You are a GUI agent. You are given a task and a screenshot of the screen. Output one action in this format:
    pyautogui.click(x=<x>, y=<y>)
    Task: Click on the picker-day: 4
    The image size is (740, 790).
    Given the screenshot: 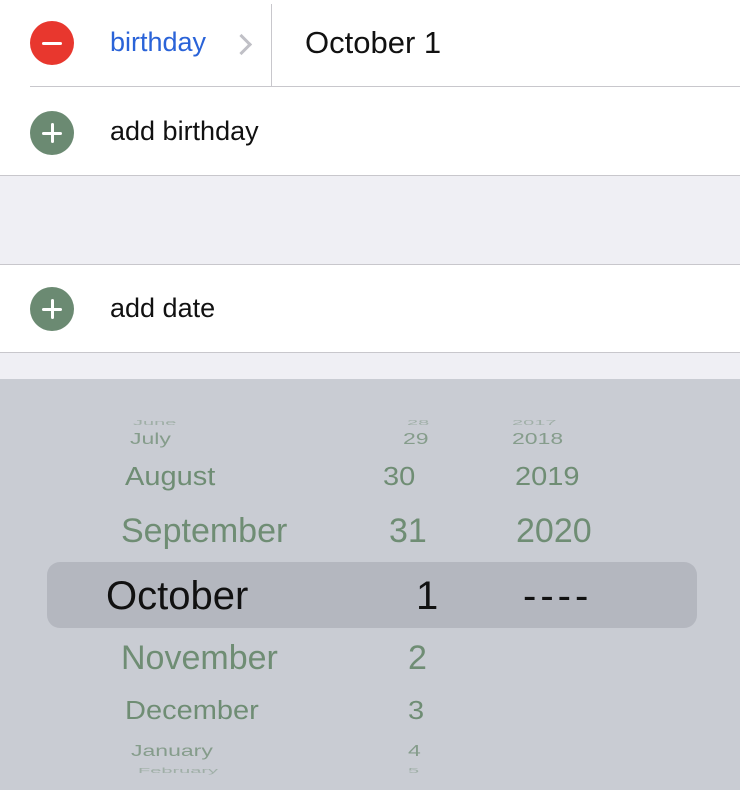 What is the action you would take?
    pyautogui.click(x=414, y=750)
    